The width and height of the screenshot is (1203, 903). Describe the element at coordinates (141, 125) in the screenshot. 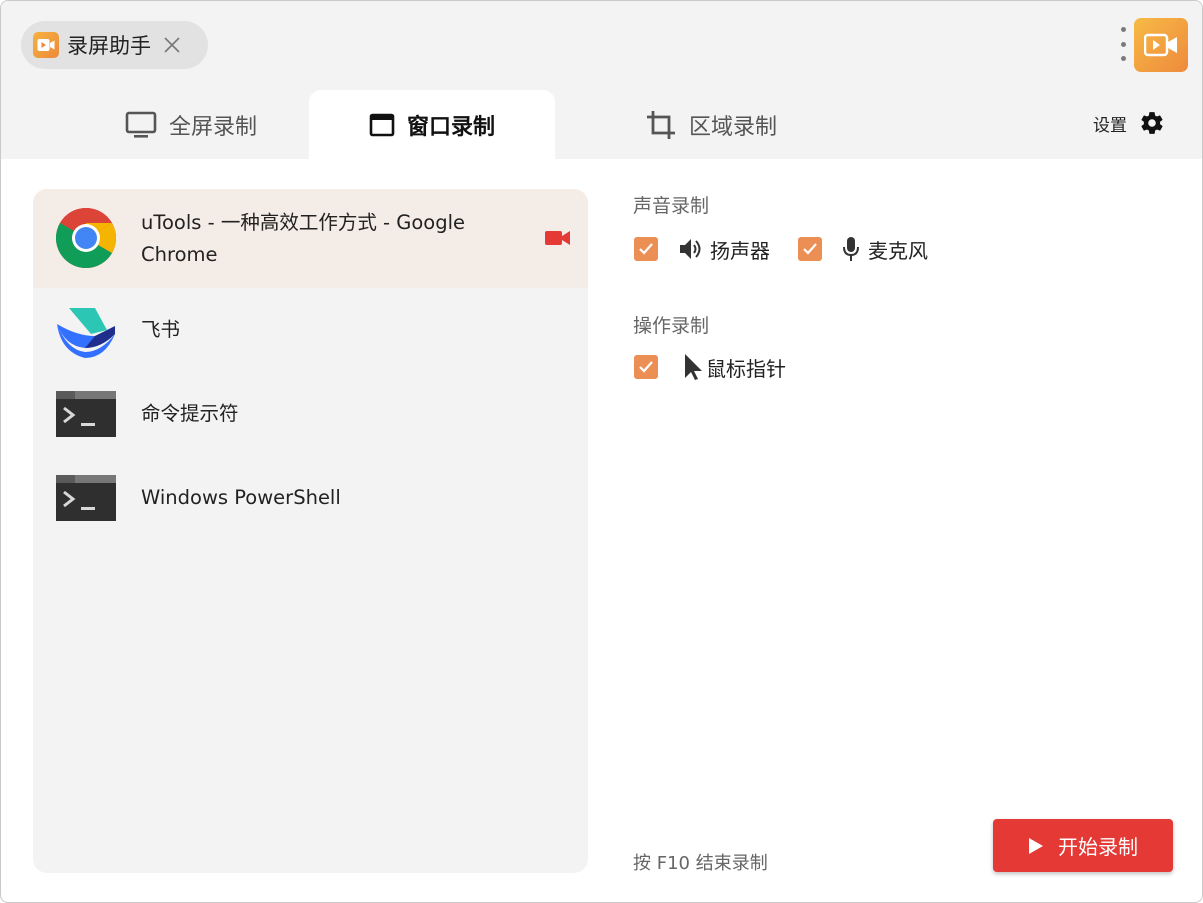

I see `monitor-icon` at that location.